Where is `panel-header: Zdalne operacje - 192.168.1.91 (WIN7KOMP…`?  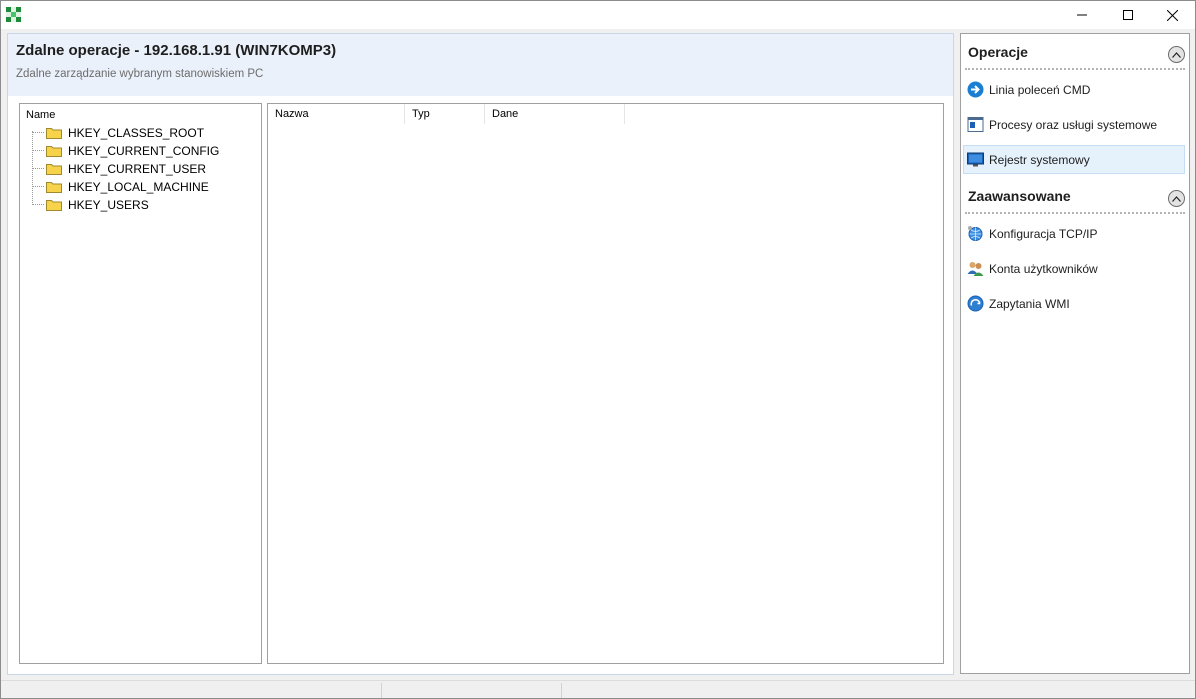 panel-header: Zdalne operacje - 192.168.1.91 (WIN7KOMP… is located at coordinates (480, 65).